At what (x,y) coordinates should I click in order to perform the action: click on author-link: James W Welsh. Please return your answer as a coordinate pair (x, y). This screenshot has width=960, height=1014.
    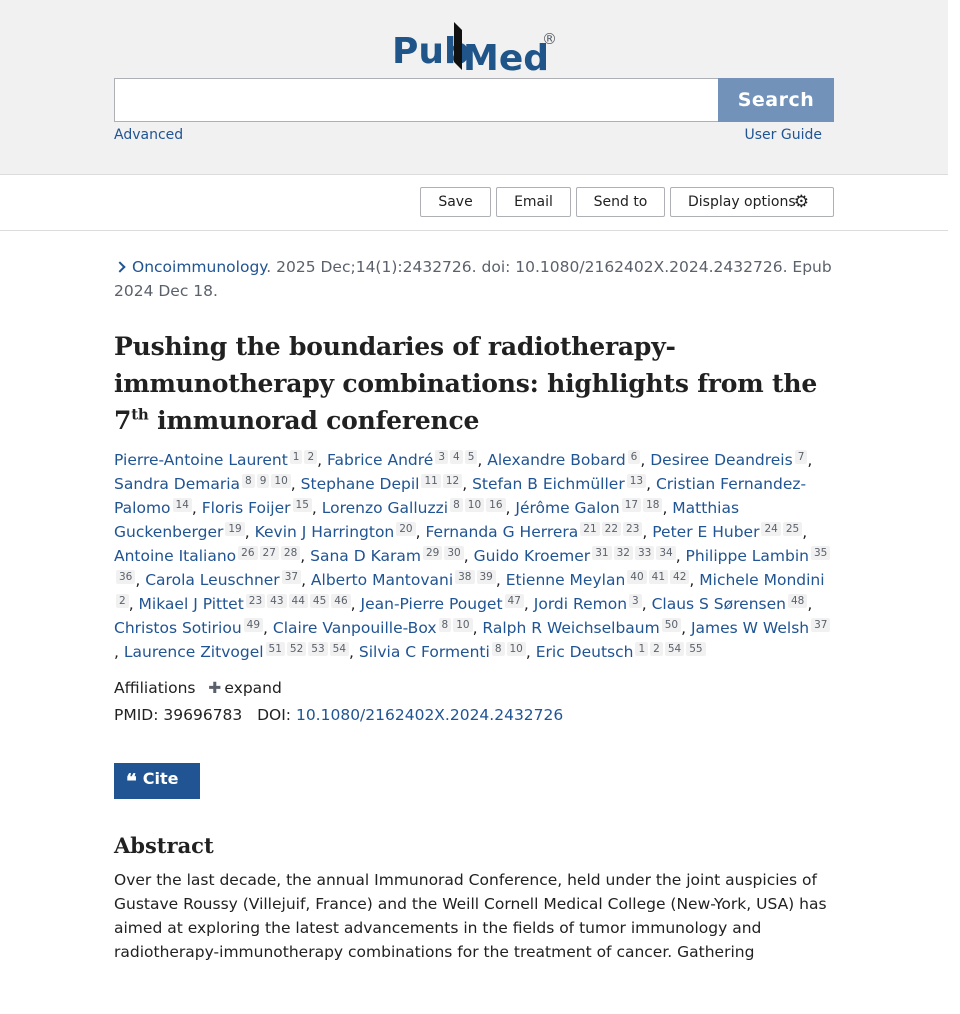
    Looking at the image, I should click on (750, 628).